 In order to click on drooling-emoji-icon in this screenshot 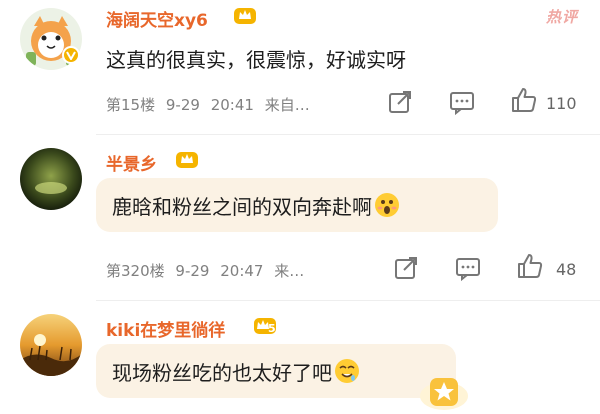, I will do `click(347, 371)`.